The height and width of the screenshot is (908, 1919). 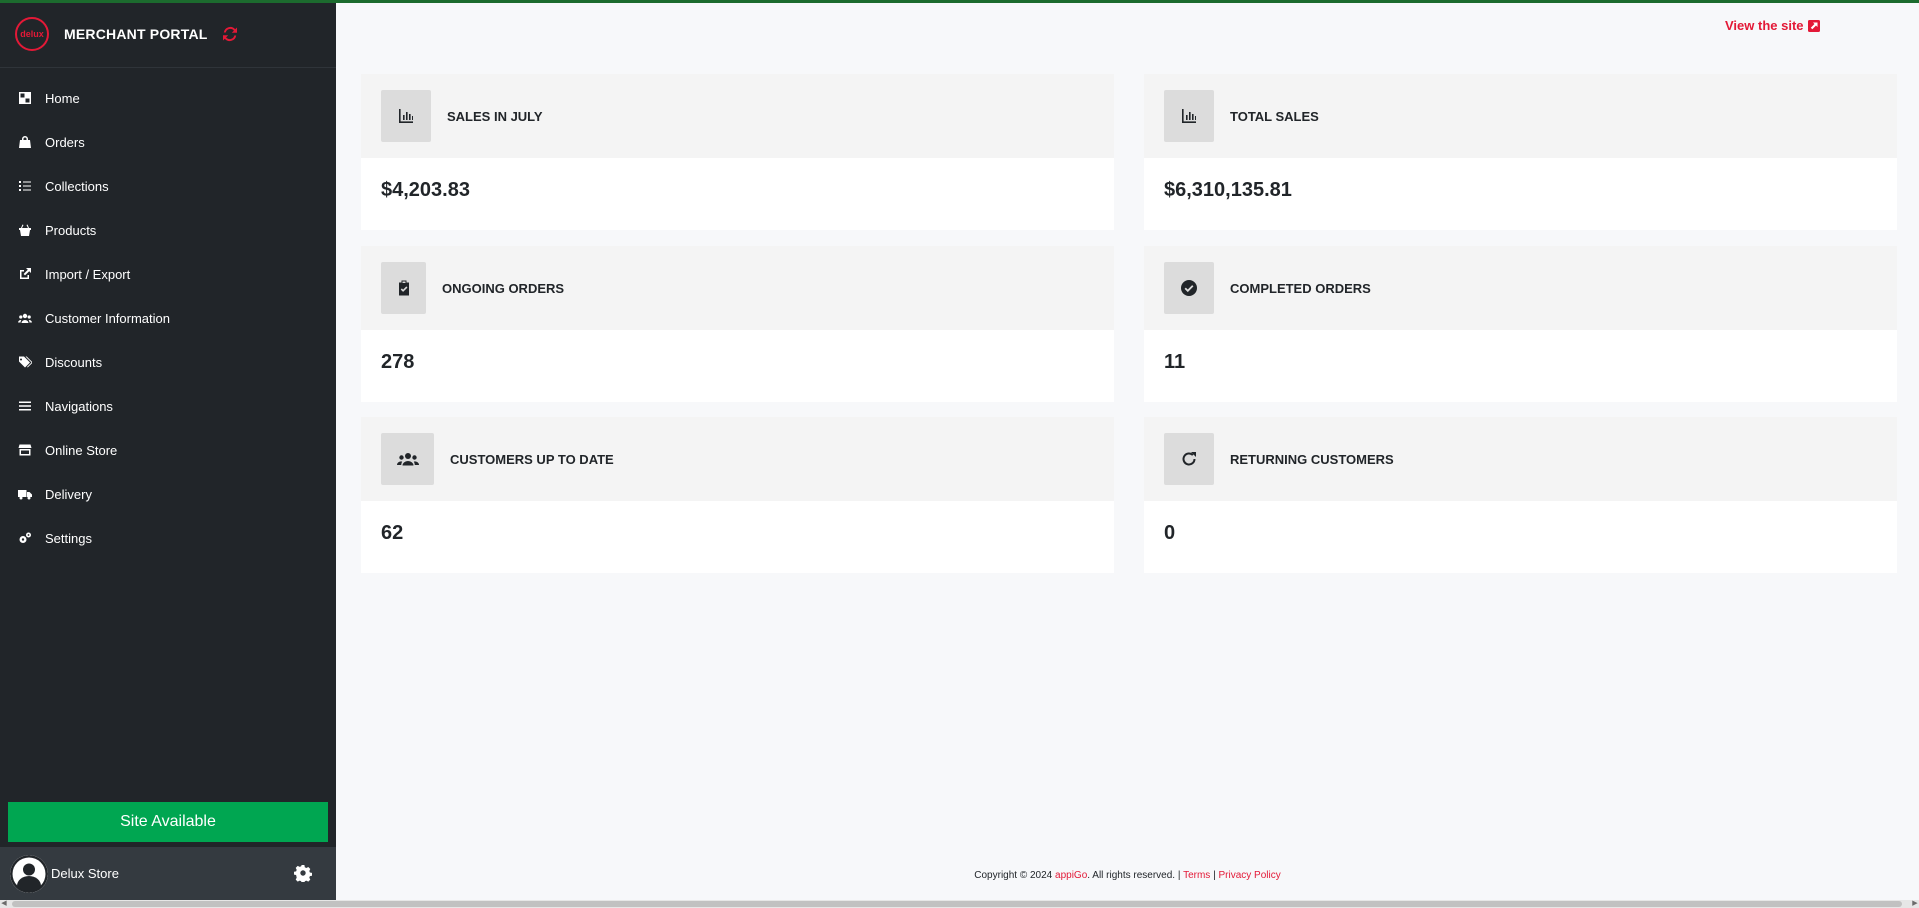 I want to click on stat-card-completed-orders: COMPLETED ORDERS 11, so click(x=1520, y=324).